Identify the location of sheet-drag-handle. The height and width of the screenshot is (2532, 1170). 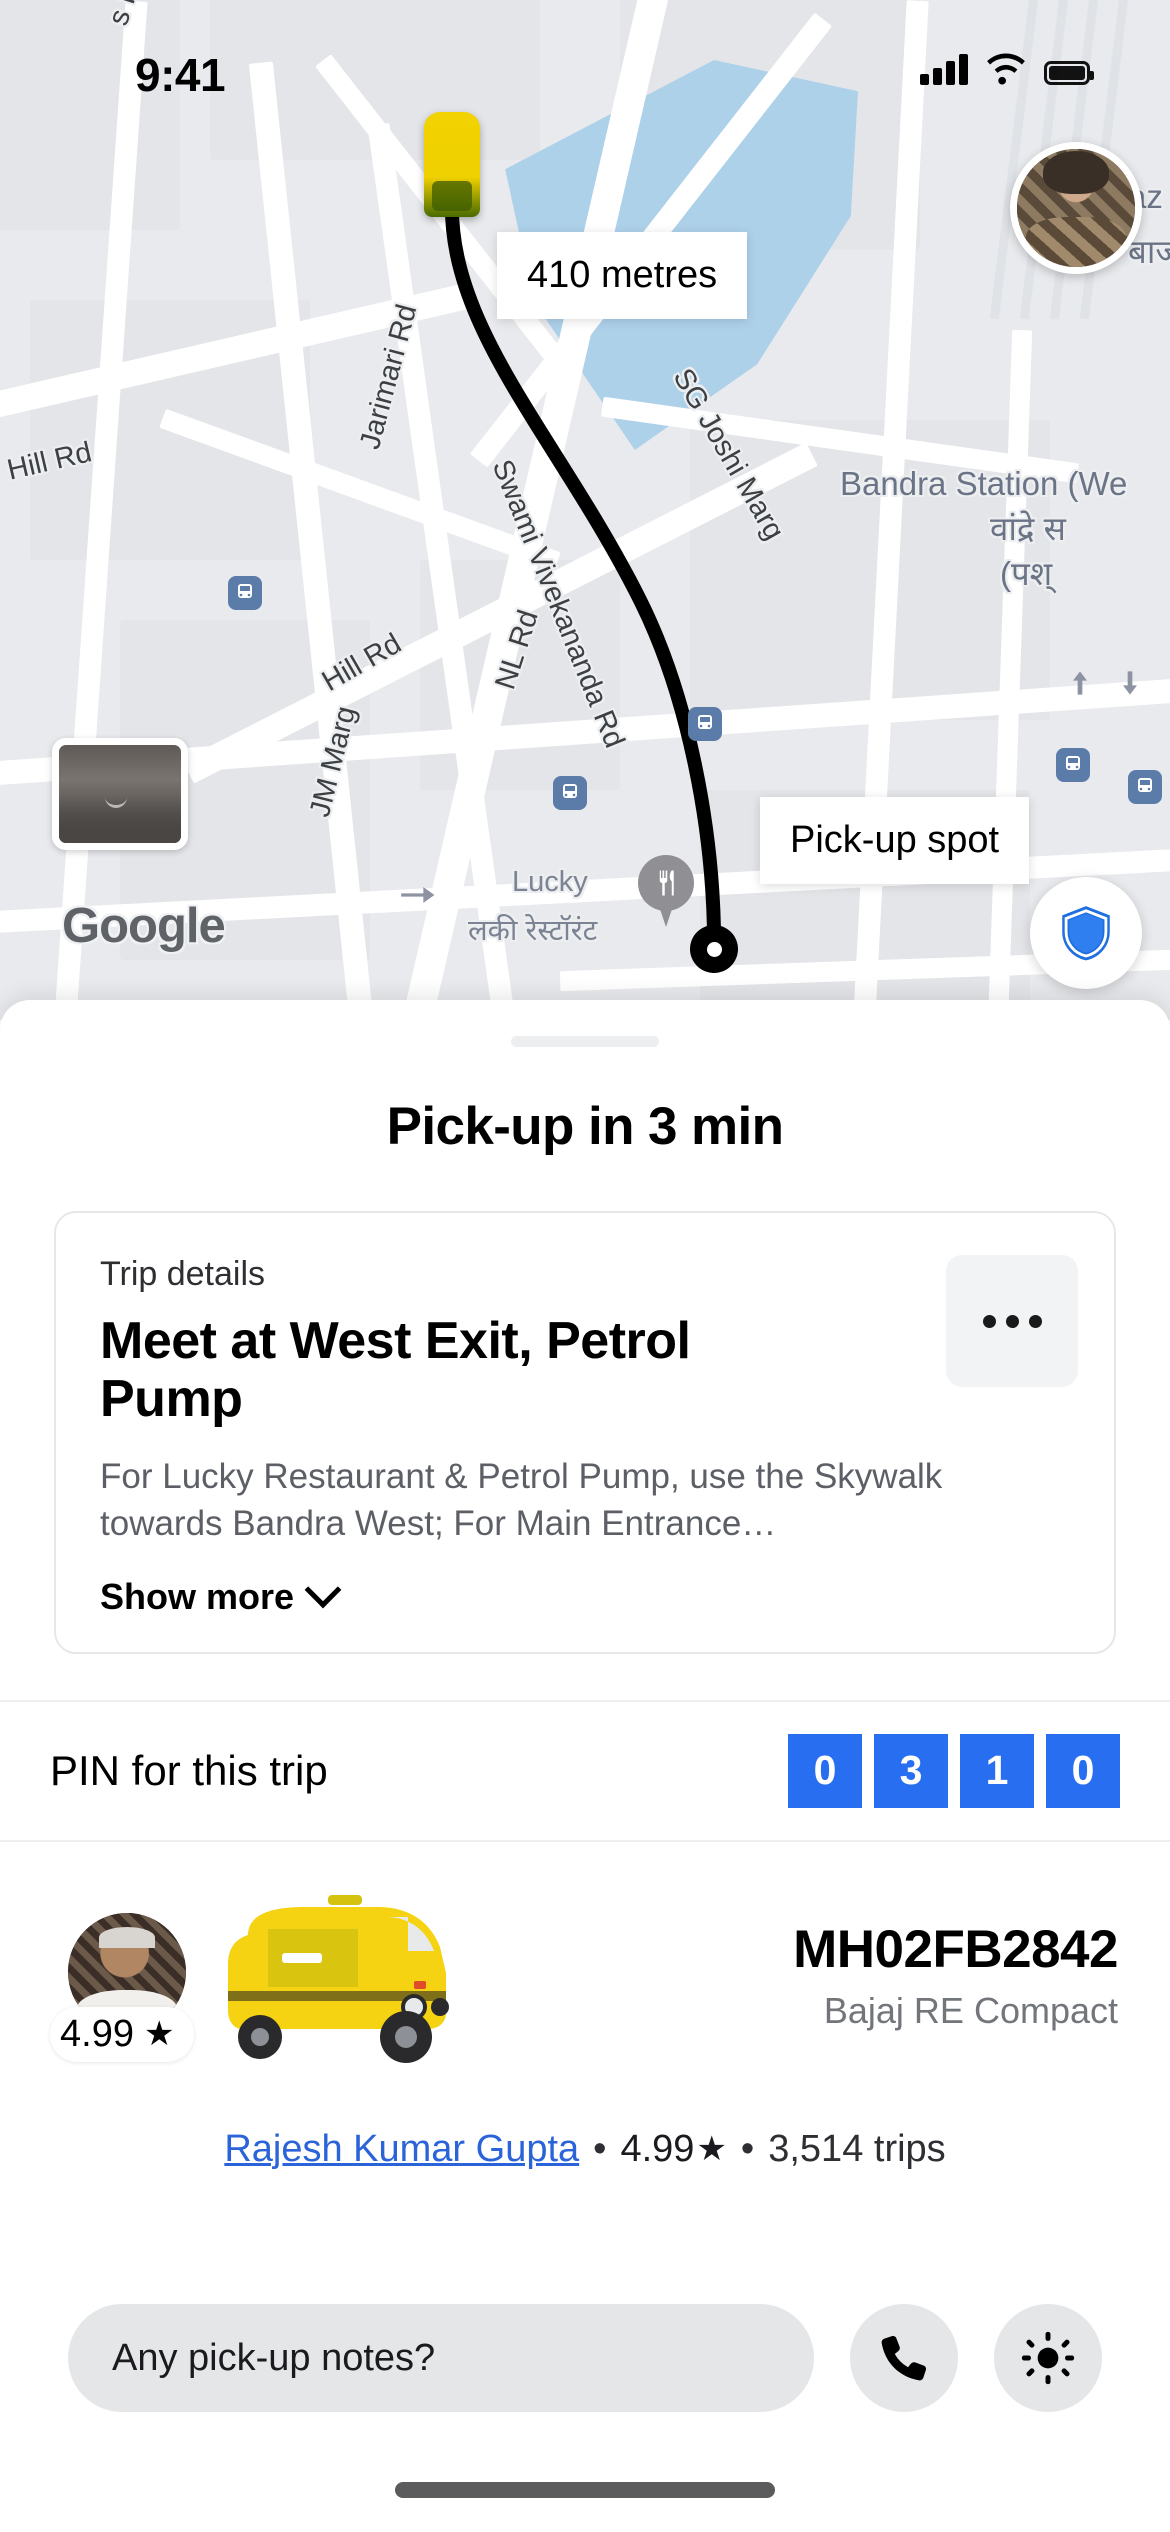
(585, 1041).